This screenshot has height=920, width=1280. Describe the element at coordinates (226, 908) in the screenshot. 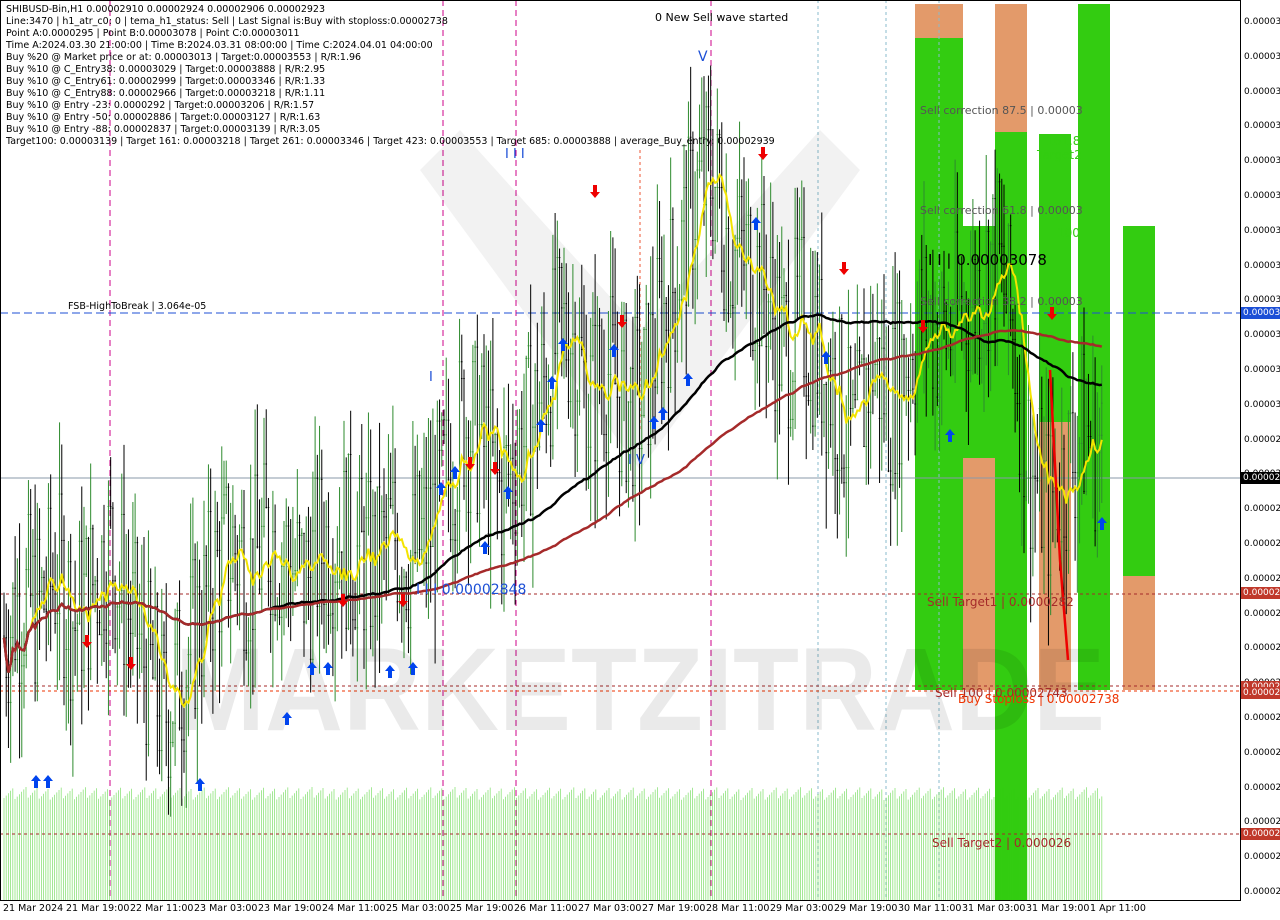

I see `time-tick-label: 23 Mar 03:00` at that location.